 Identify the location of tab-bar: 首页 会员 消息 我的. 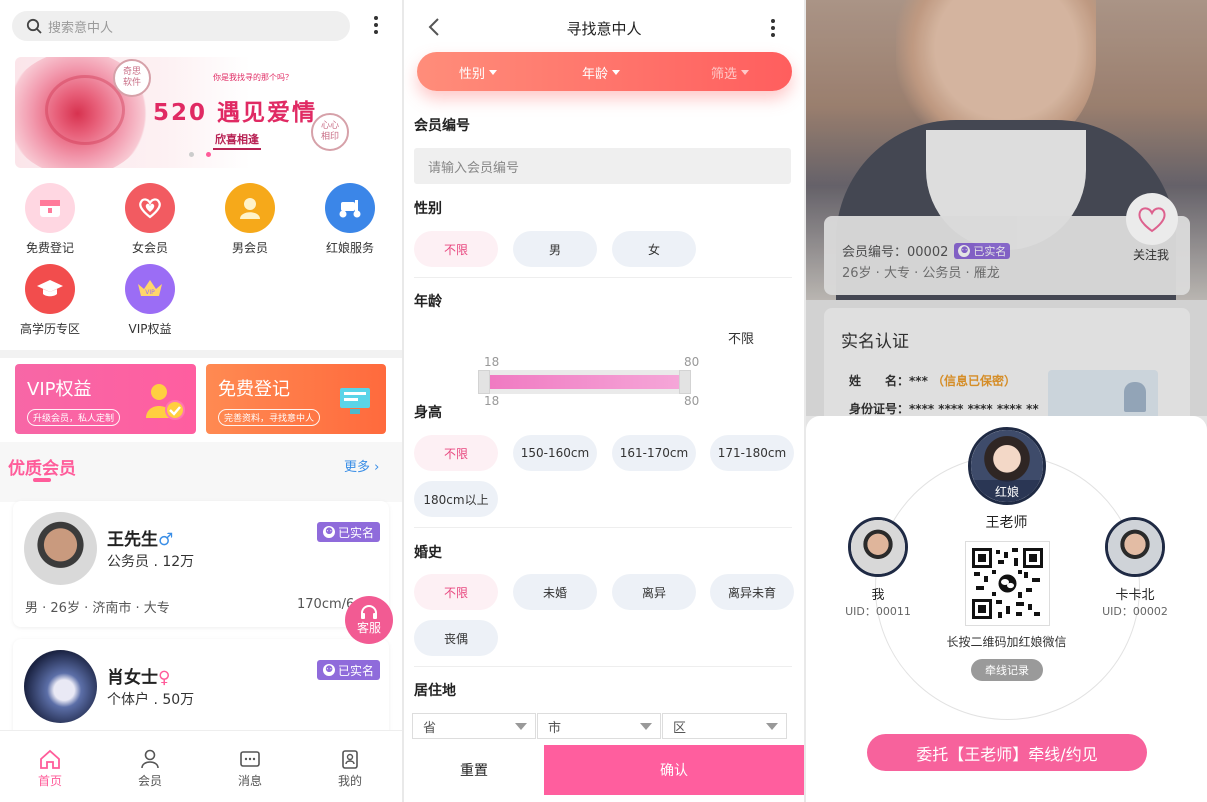
(201, 766).